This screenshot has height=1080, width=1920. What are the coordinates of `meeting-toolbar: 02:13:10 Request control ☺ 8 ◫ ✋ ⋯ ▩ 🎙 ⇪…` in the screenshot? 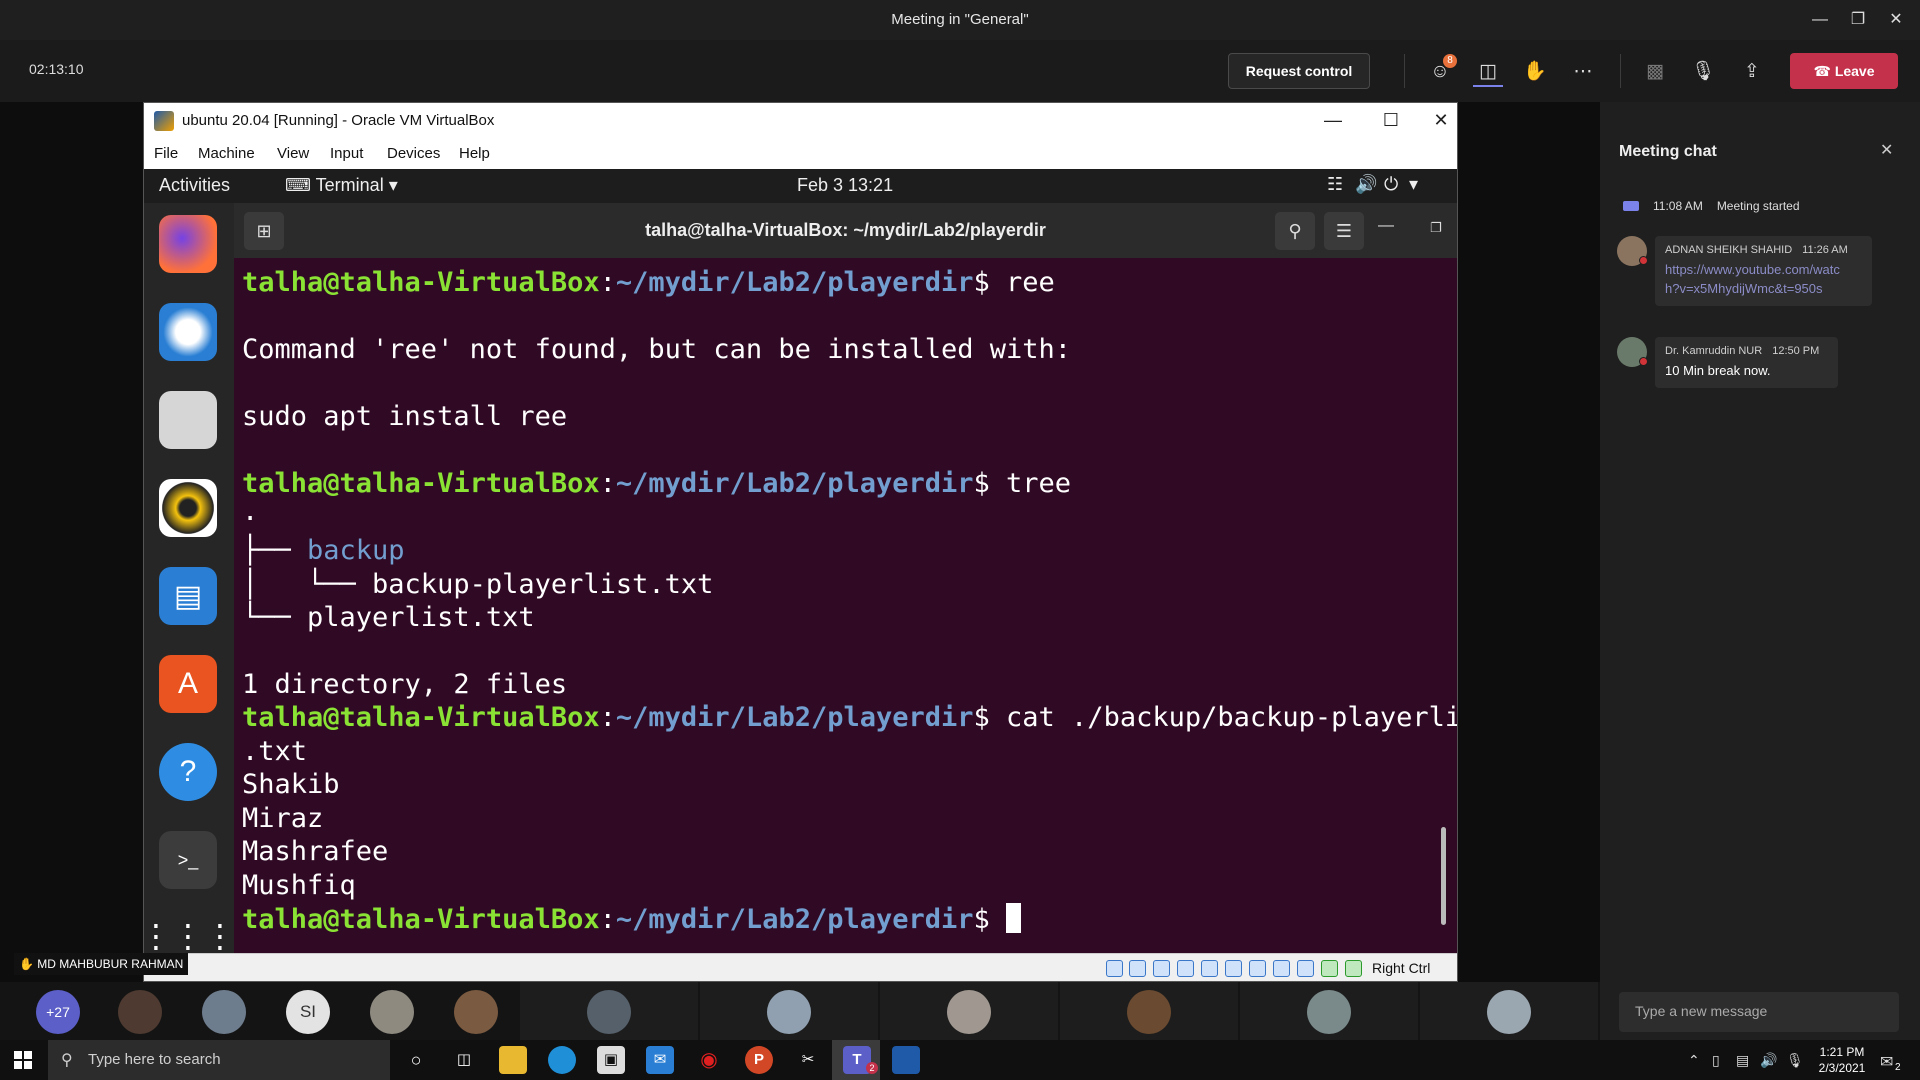 It's located at (960, 71).